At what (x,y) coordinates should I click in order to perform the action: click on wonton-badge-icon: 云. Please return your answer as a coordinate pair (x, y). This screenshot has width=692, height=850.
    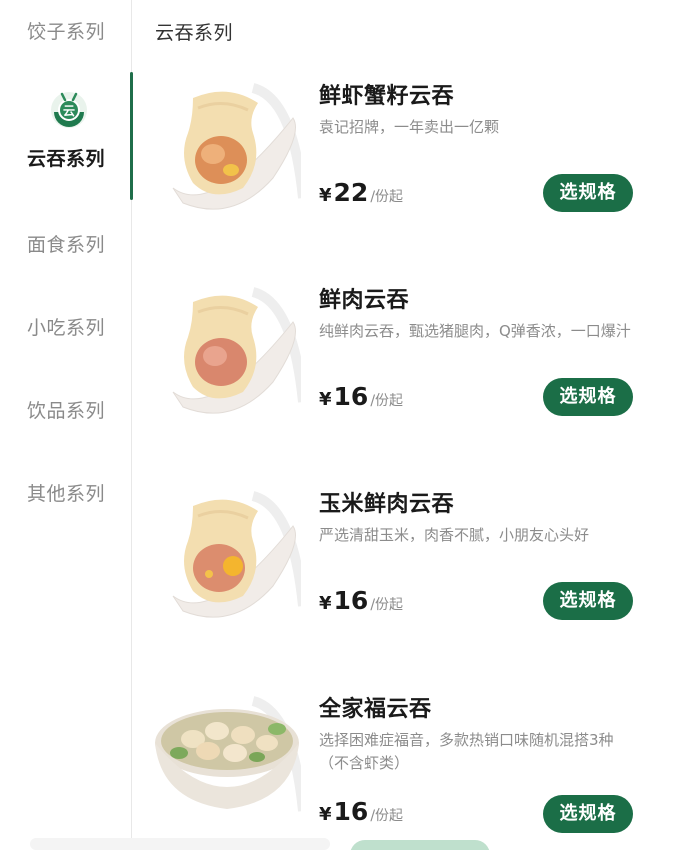
    Looking at the image, I should click on (69, 110).